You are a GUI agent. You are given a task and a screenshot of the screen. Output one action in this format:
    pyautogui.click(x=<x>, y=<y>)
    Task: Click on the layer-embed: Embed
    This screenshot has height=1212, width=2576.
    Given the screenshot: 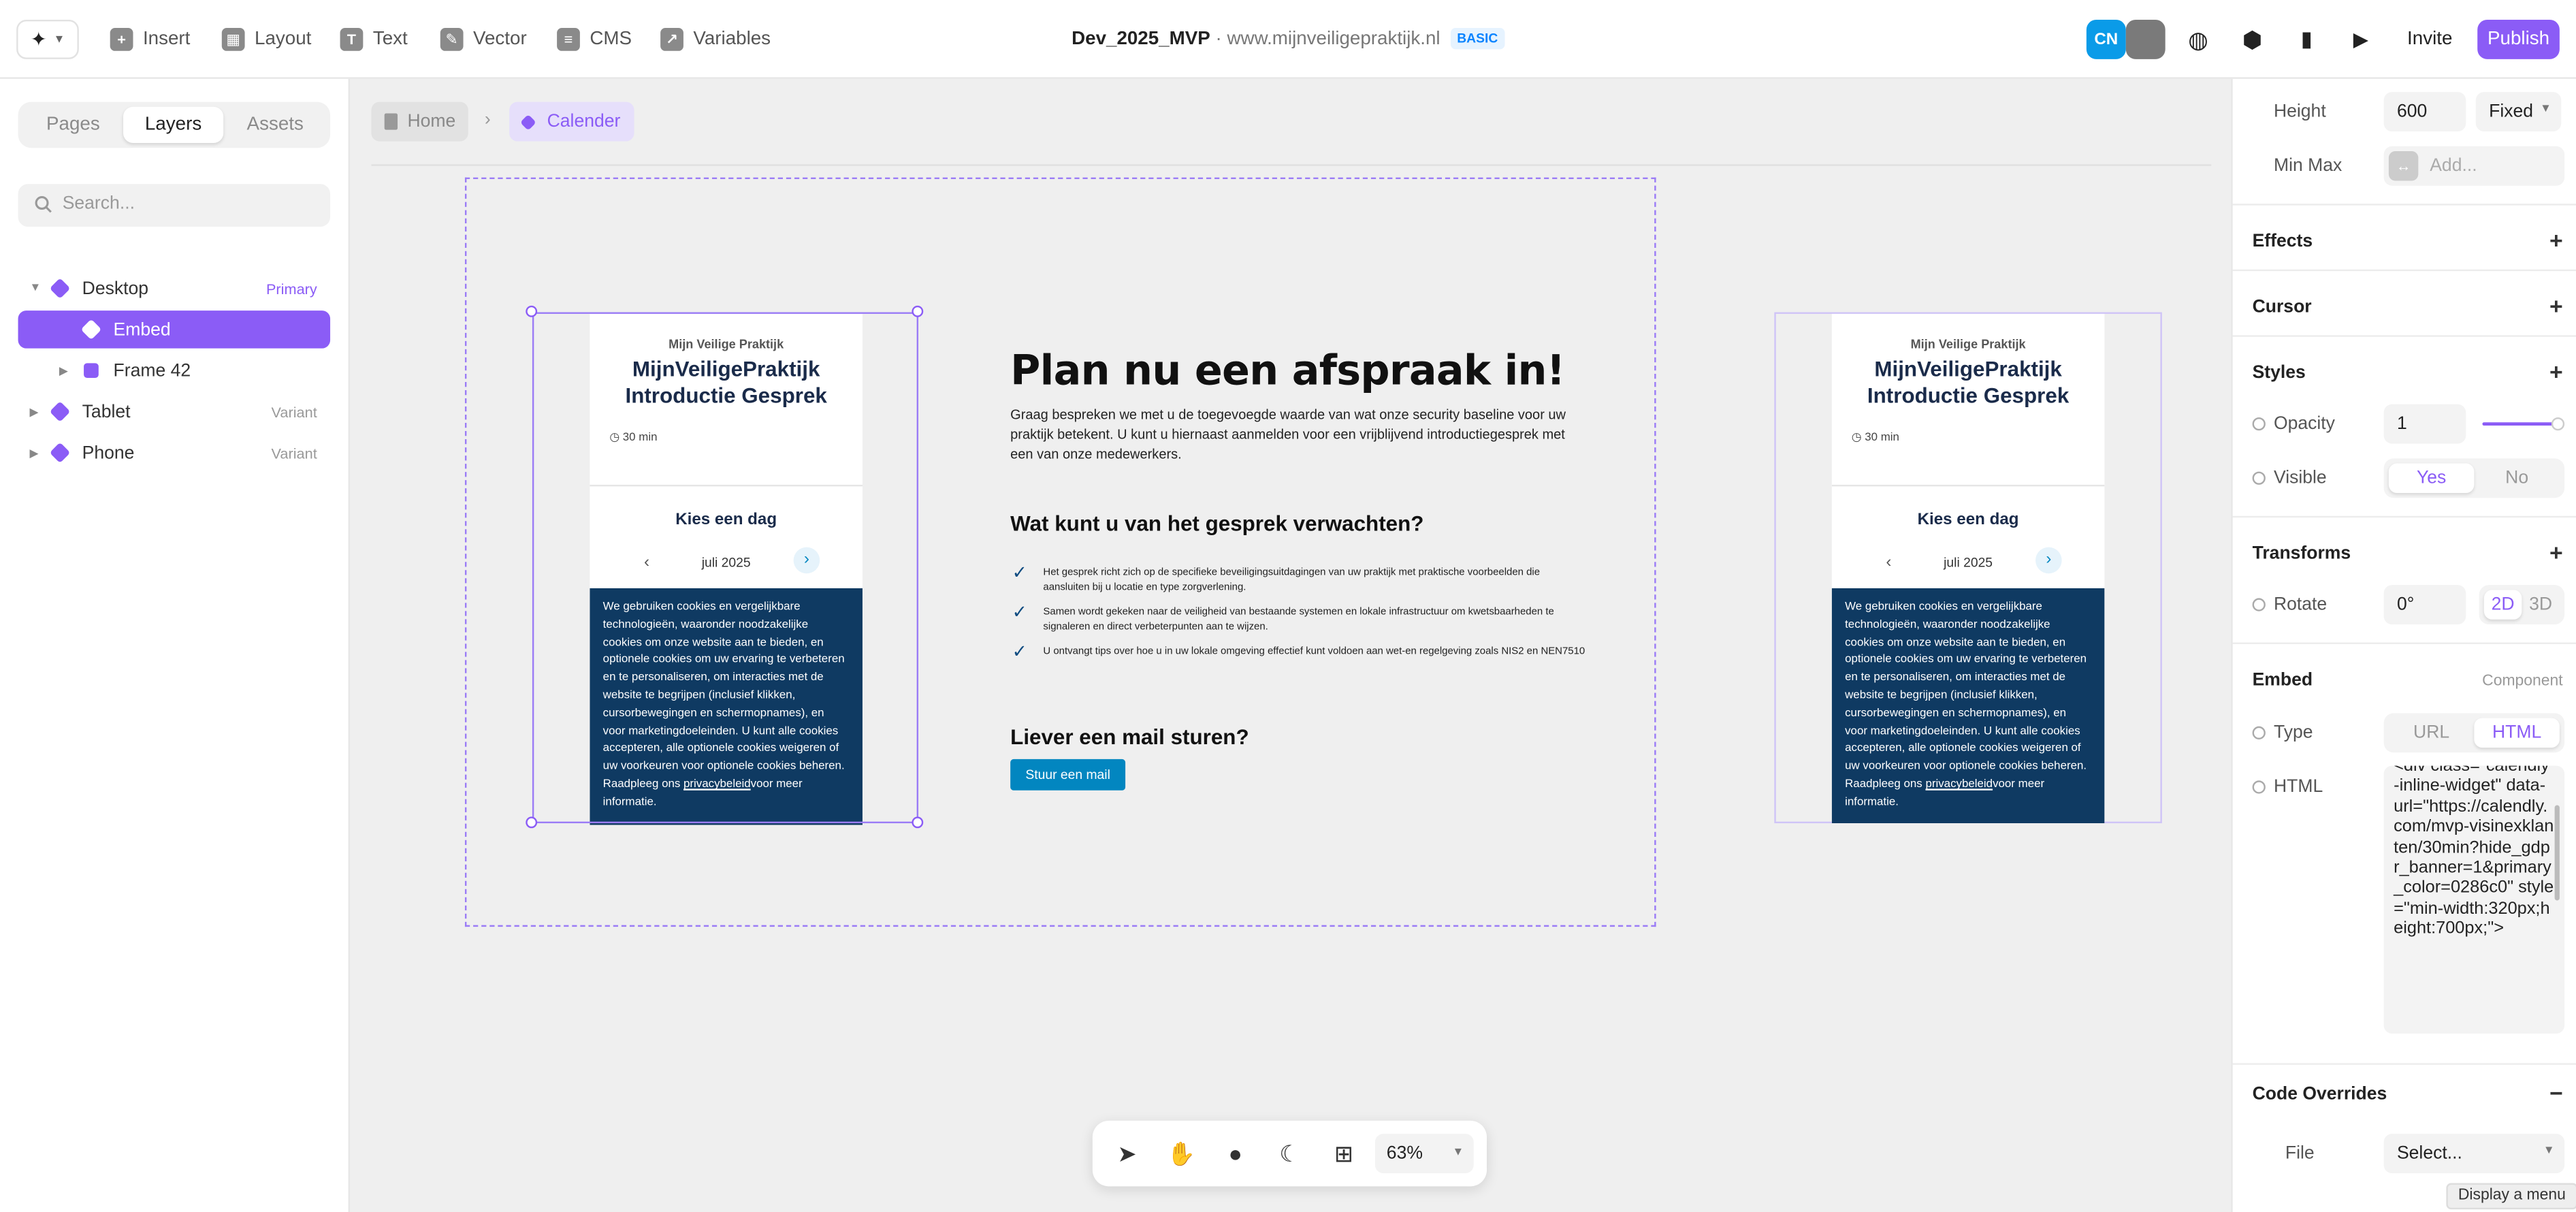 What is the action you would take?
    pyautogui.click(x=175, y=329)
    